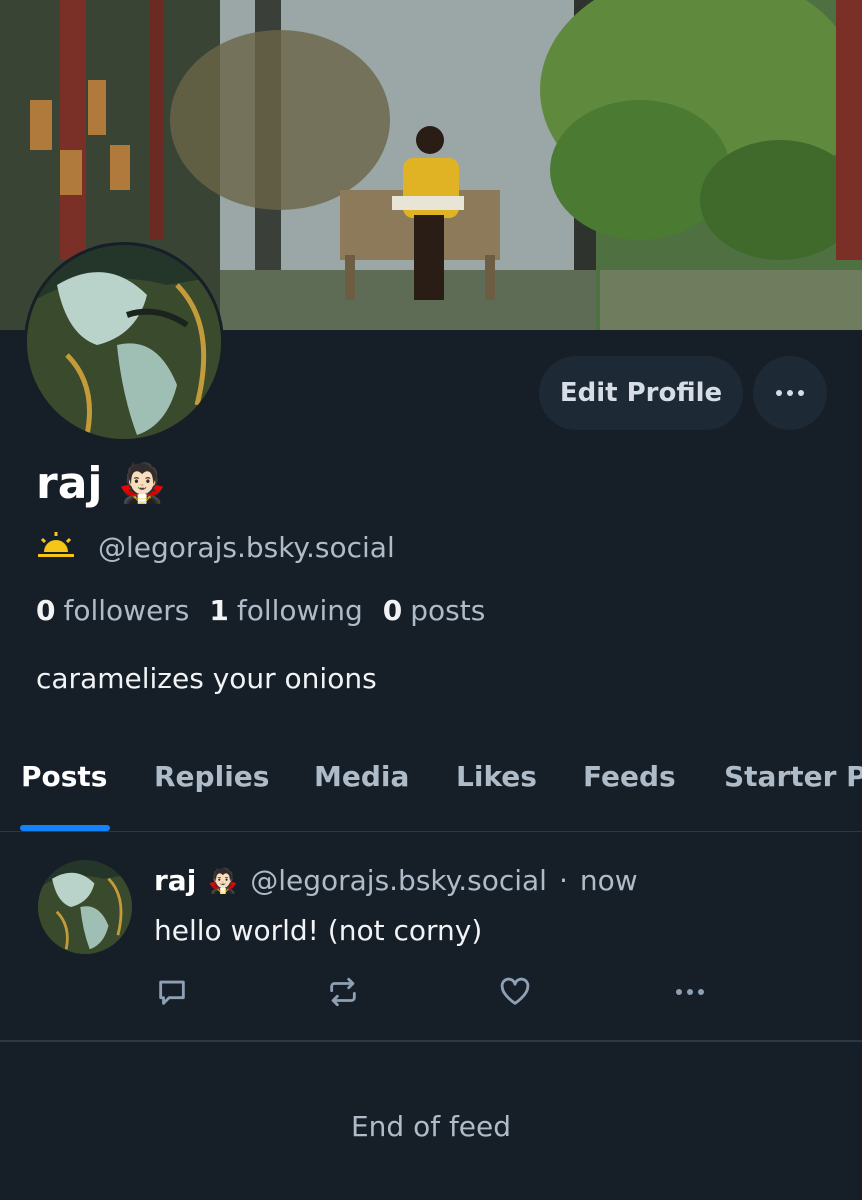  I want to click on tab-likes: Likes, so click(496, 776).